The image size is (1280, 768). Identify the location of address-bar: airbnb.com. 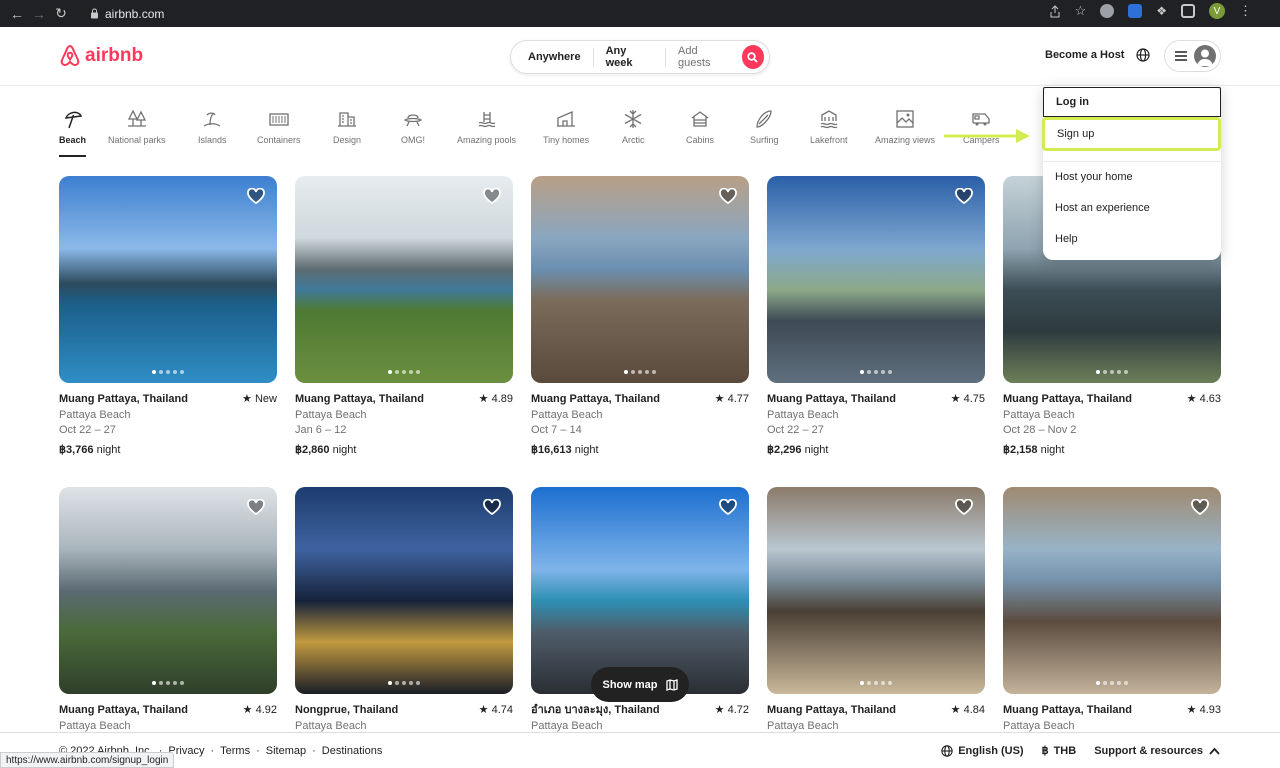
(580, 13).